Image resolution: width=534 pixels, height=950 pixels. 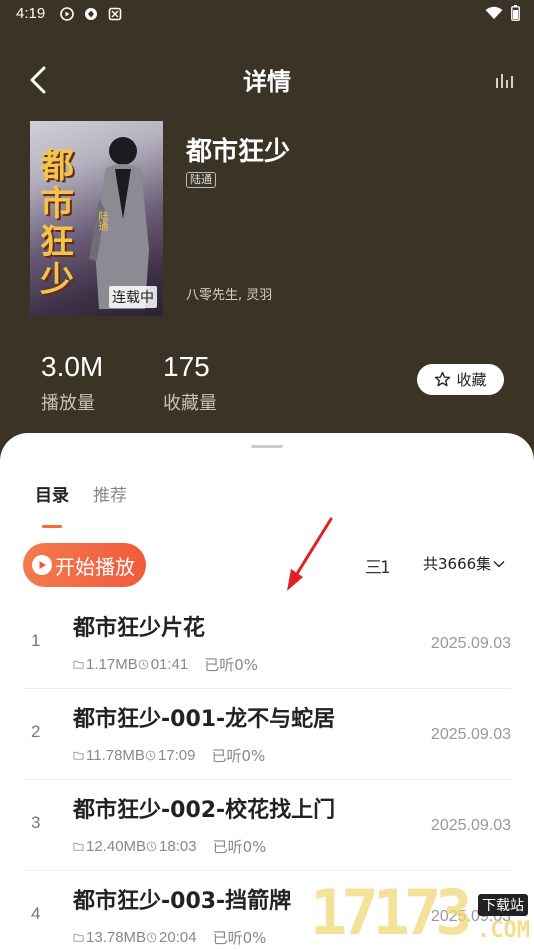 What do you see at coordinates (68, 403) in the screenshot?
I see `play-count-label: 播放量` at bounding box center [68, 403].